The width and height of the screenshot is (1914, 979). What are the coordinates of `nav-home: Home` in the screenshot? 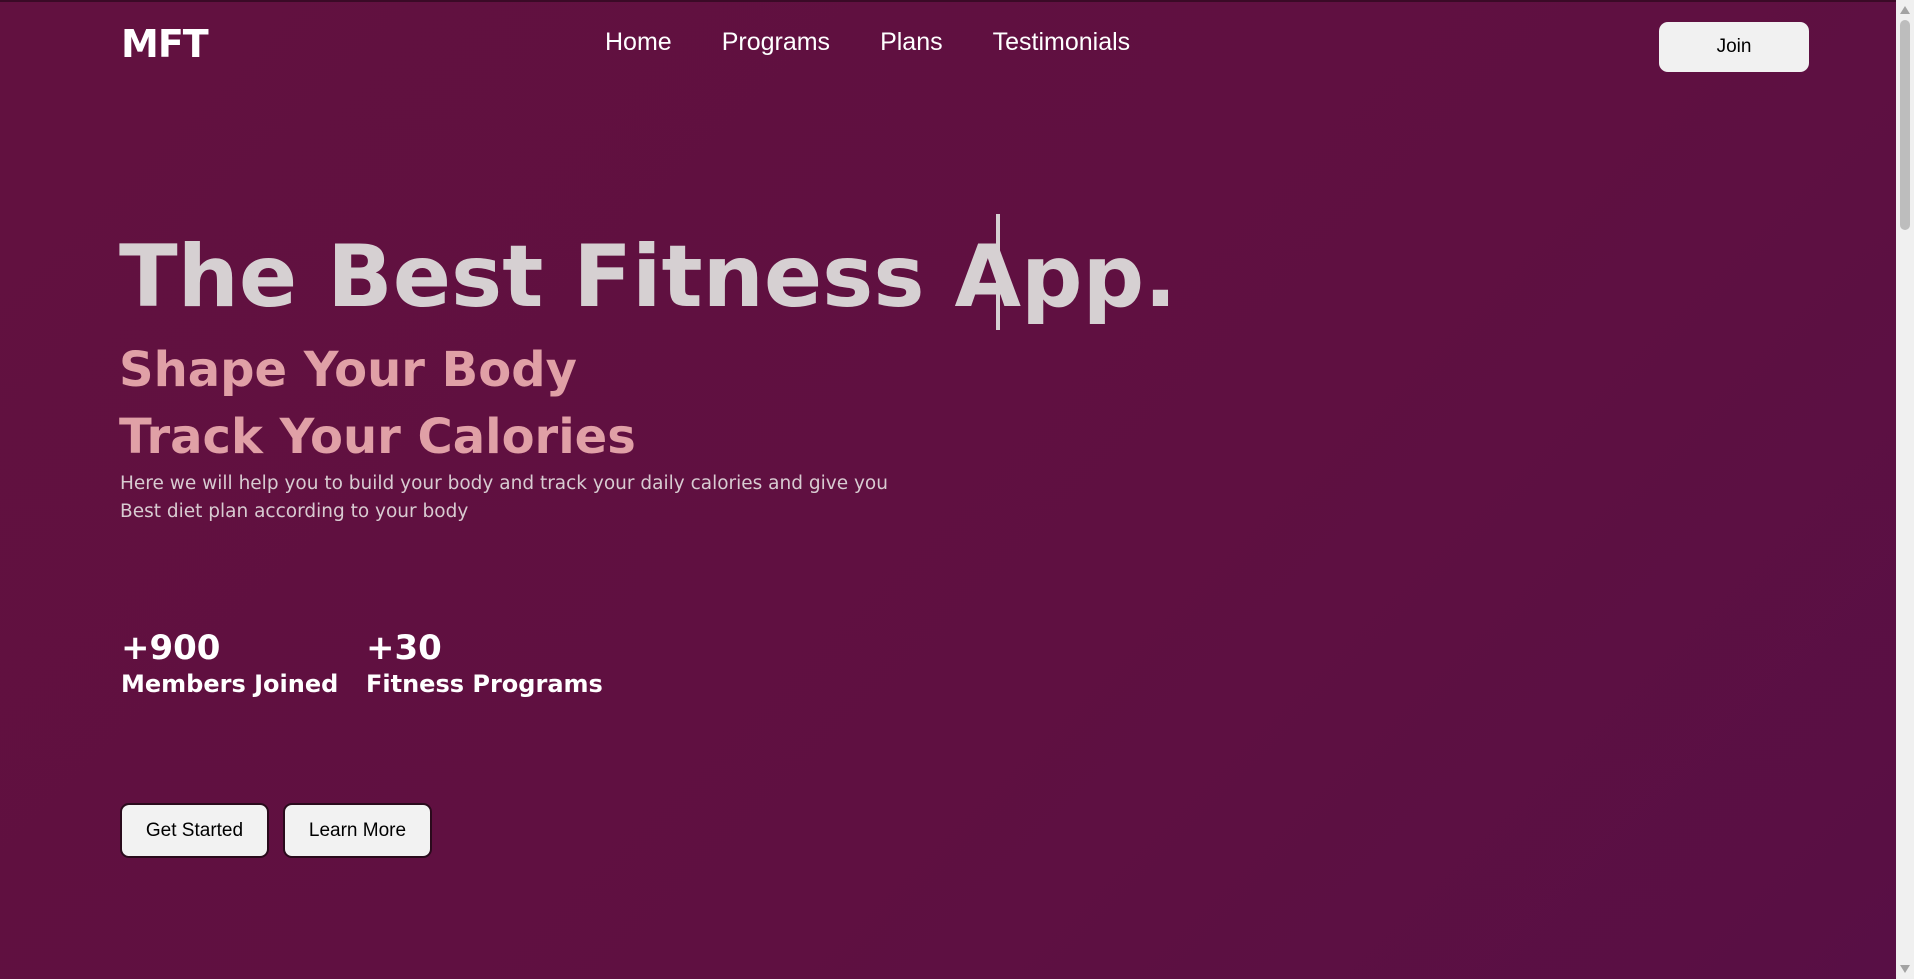 It's located at (638, 42).